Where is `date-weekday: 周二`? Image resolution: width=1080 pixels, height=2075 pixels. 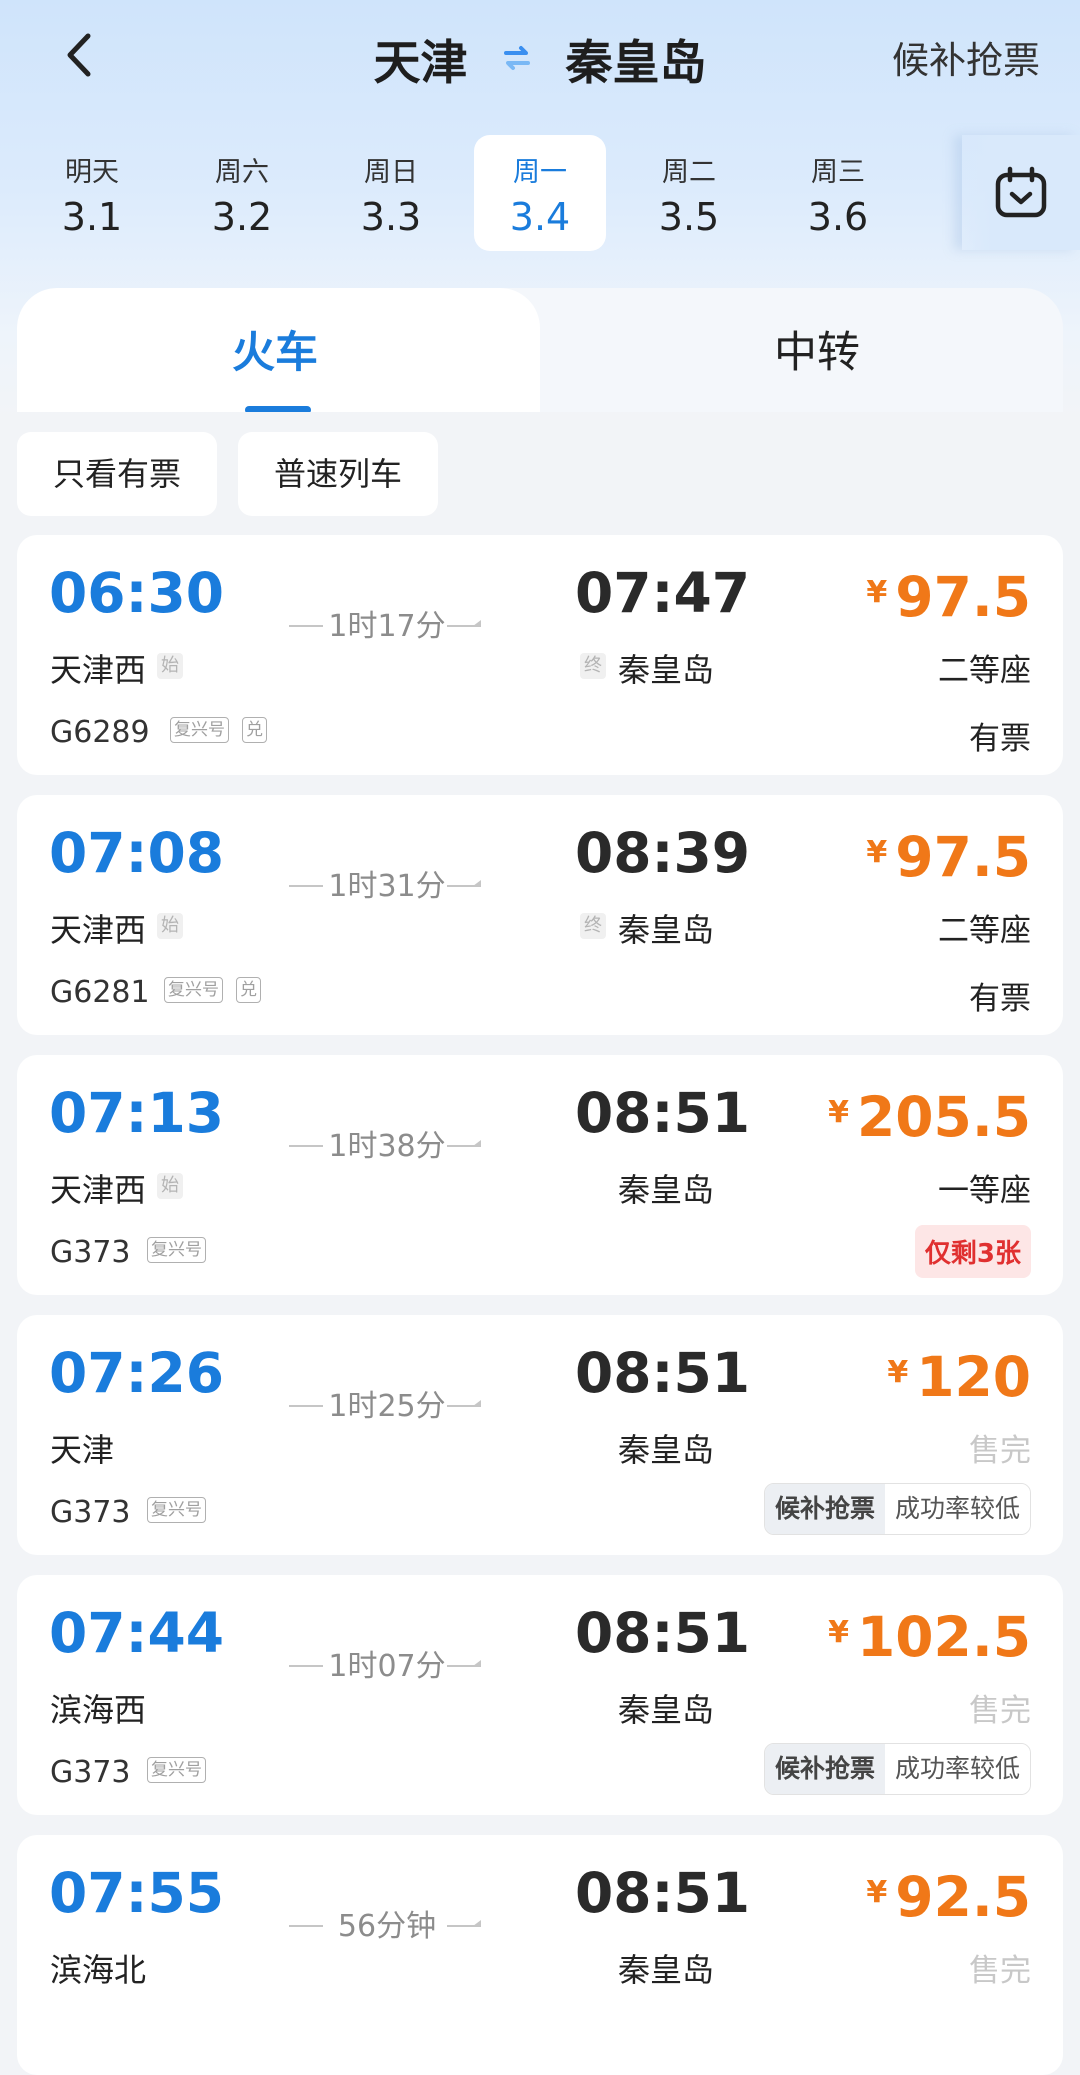 date-weekday: 周二 is located at coordinates (689, 172).